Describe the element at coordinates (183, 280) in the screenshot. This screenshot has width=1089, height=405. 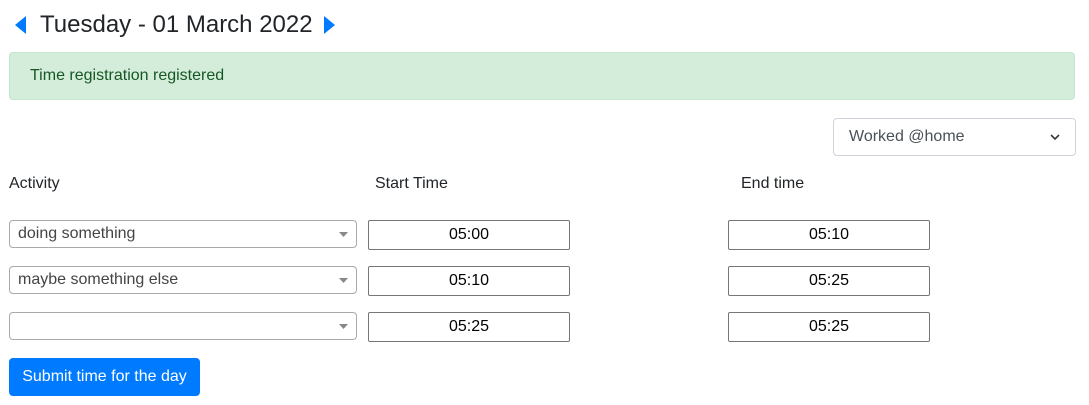
I see `activity-select: maybe something else` at that location.